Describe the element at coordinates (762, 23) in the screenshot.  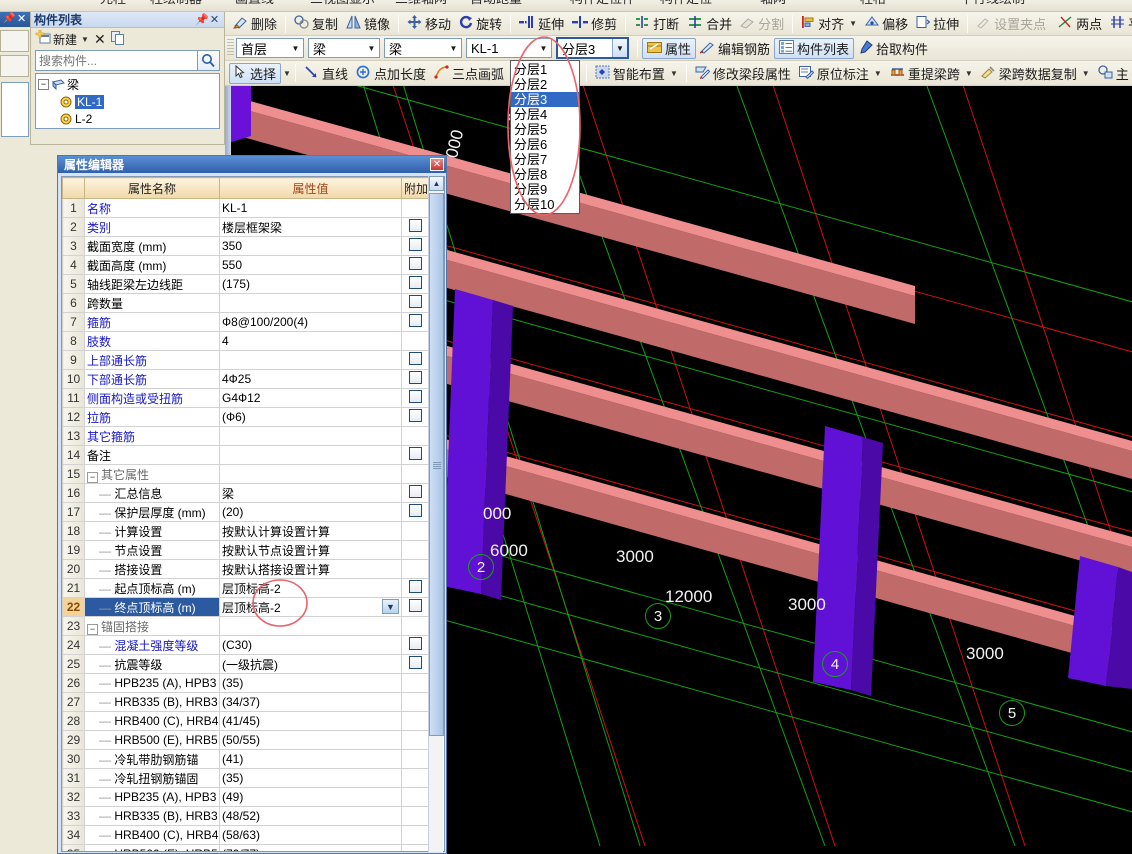
I see `split-button: 分割` at that location.